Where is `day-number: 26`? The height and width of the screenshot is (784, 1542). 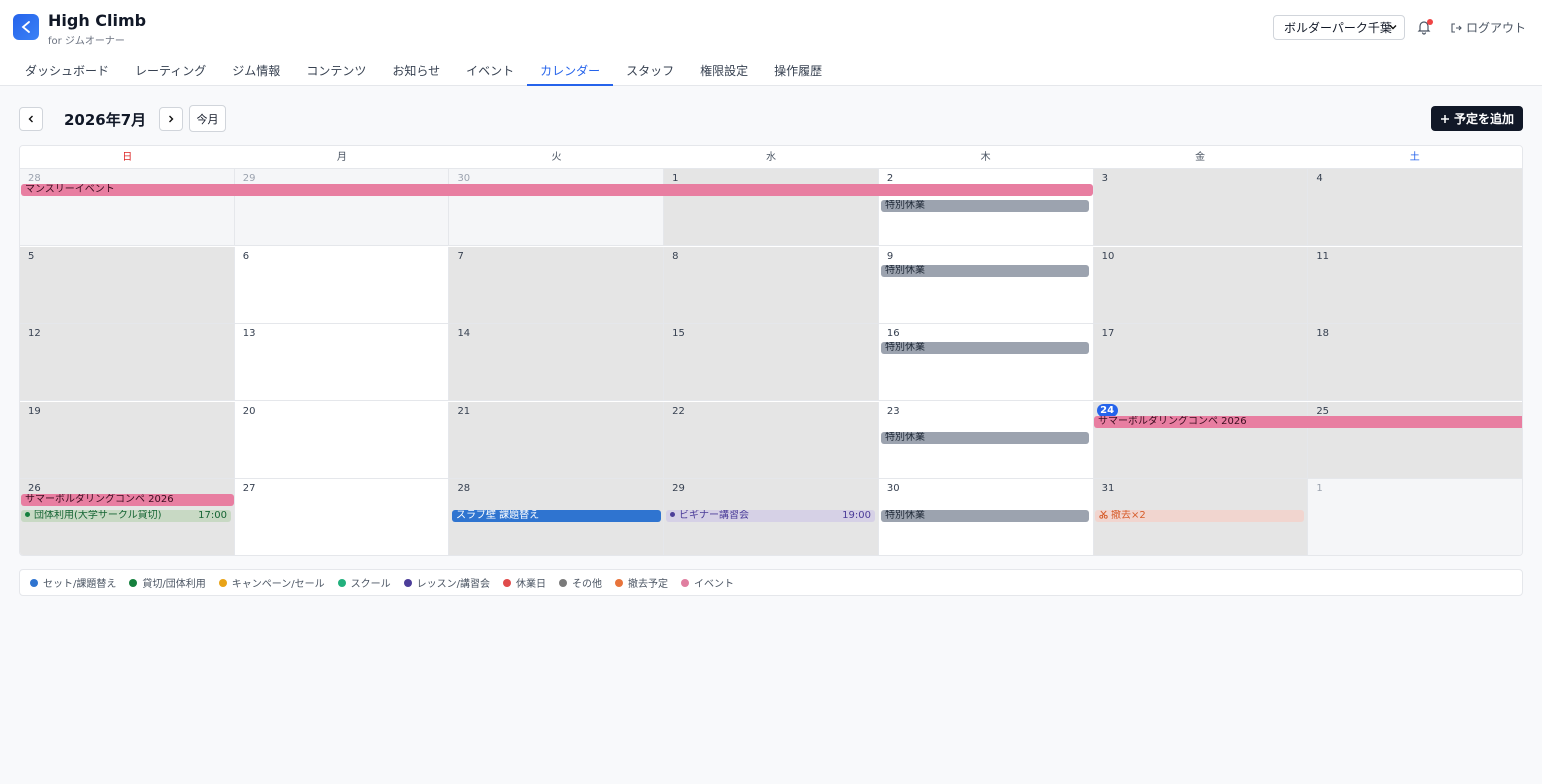 day-number: 26 is located at coordinates (34, 489).